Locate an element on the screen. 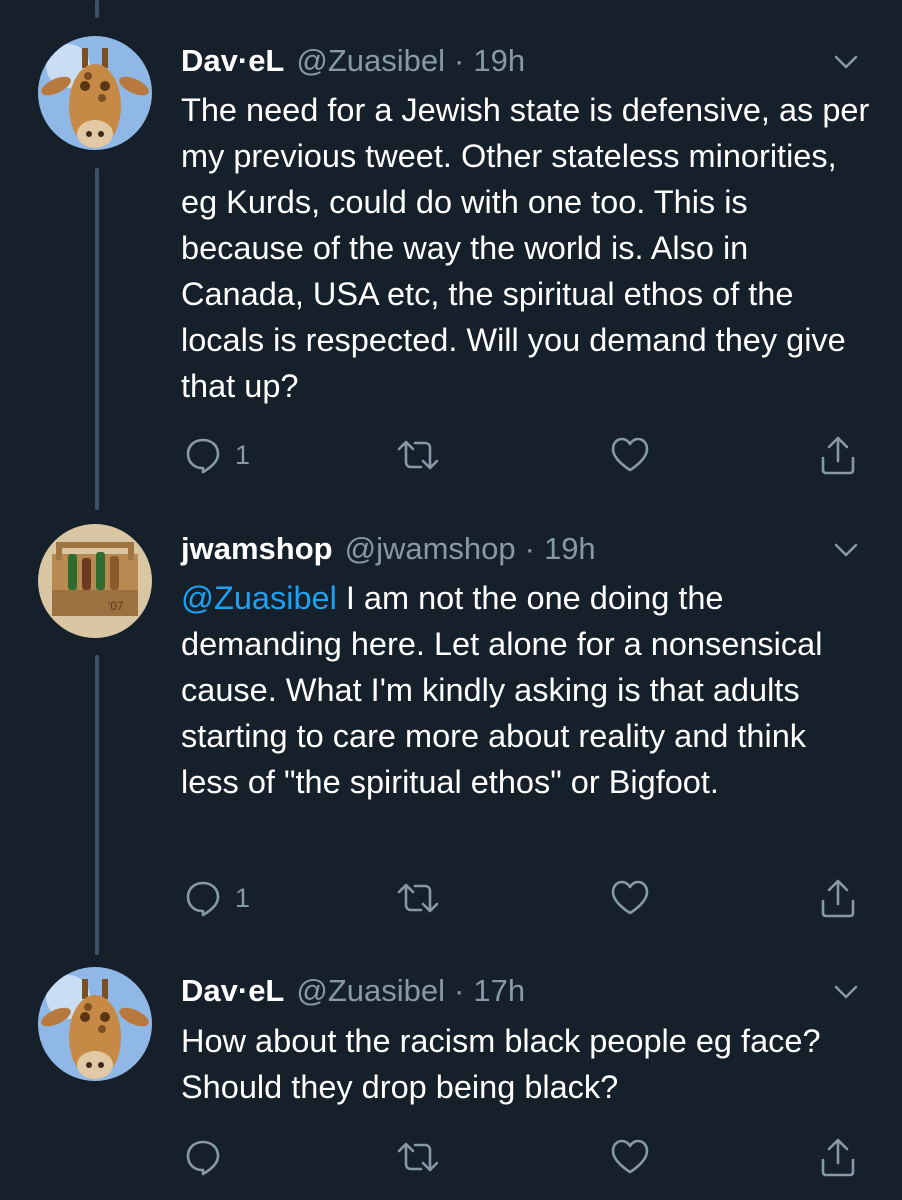 This screenshot has width=902, height=1200. bottle-crate-avatar-icon: '07 is located at coordinates (95, 581).